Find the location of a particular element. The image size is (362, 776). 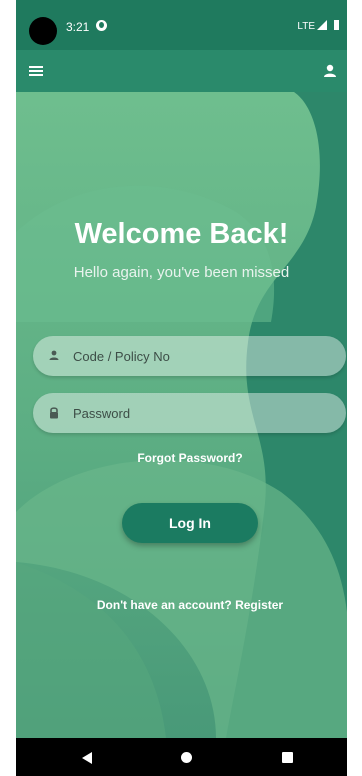

app-bar is located at coordinates (181, 71).